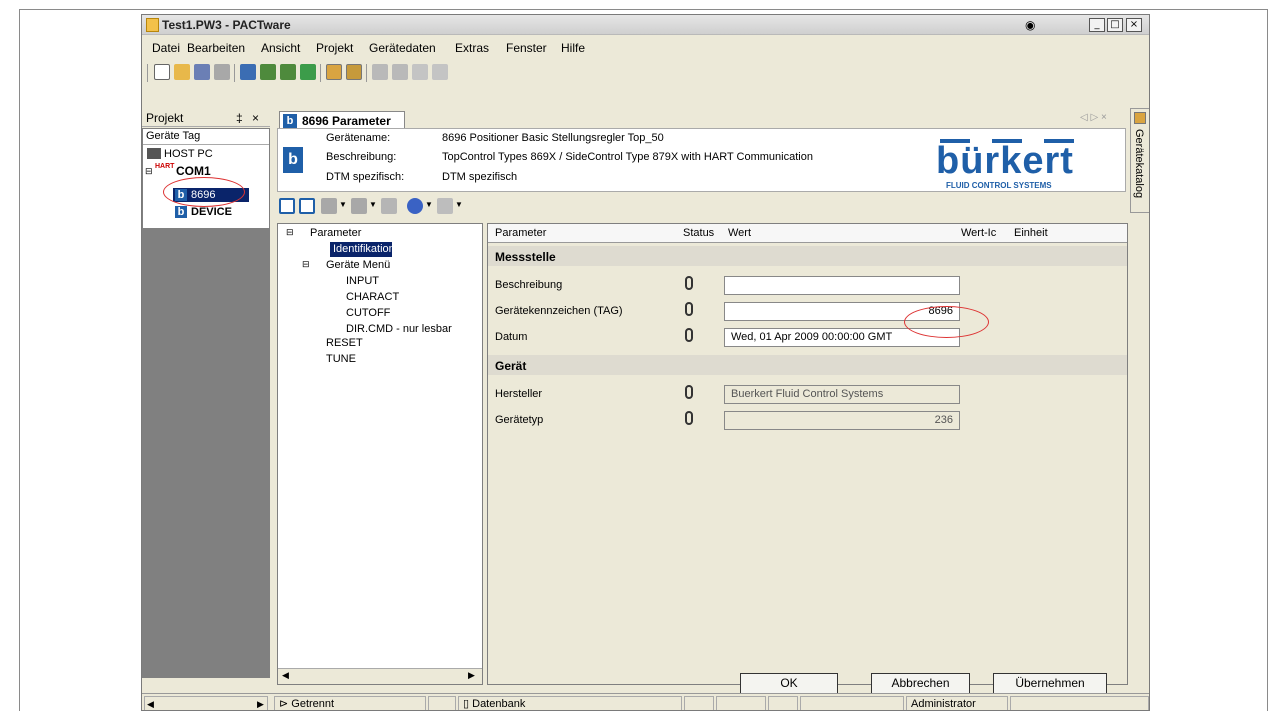  What do you see at coordinates (529, 285) in the screenshot?
I see `row-label: Beschreibung` at bounding box center [529, 285].